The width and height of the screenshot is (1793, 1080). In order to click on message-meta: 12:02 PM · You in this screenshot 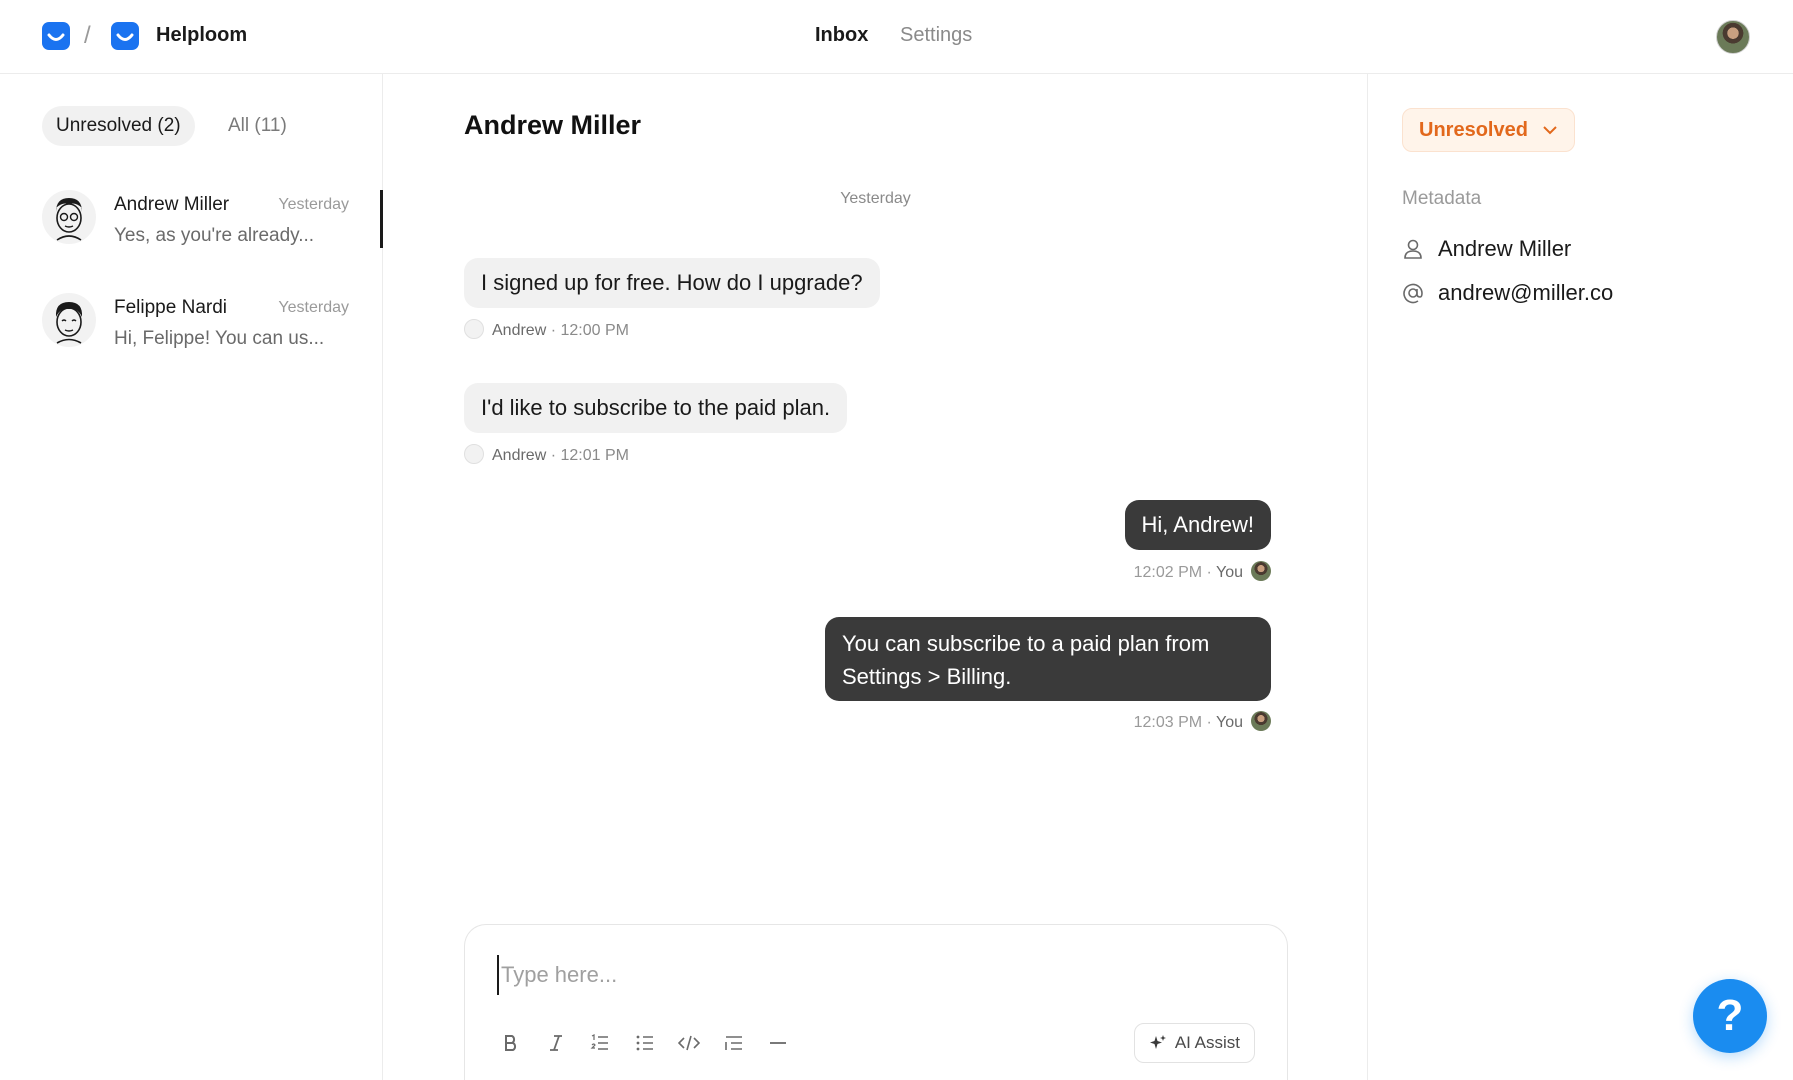, I will do `click(1202, 572)`.